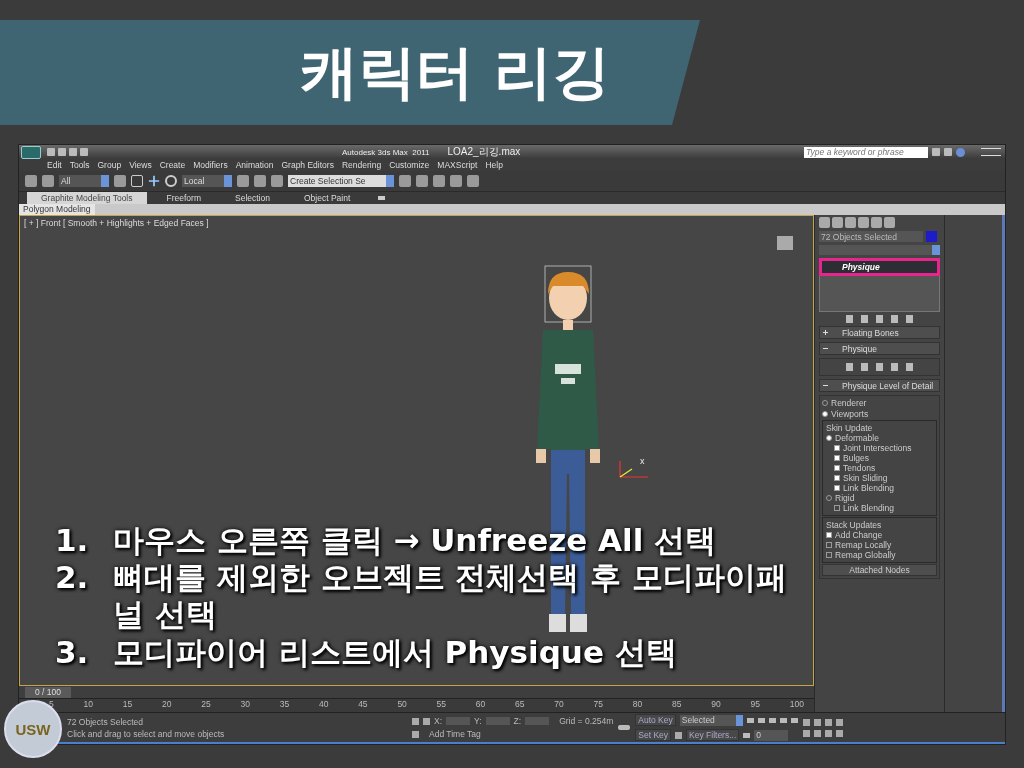  Describe the element at coordinates (109, 165) in the screenshot. I see `menu-item: Group` at that location.